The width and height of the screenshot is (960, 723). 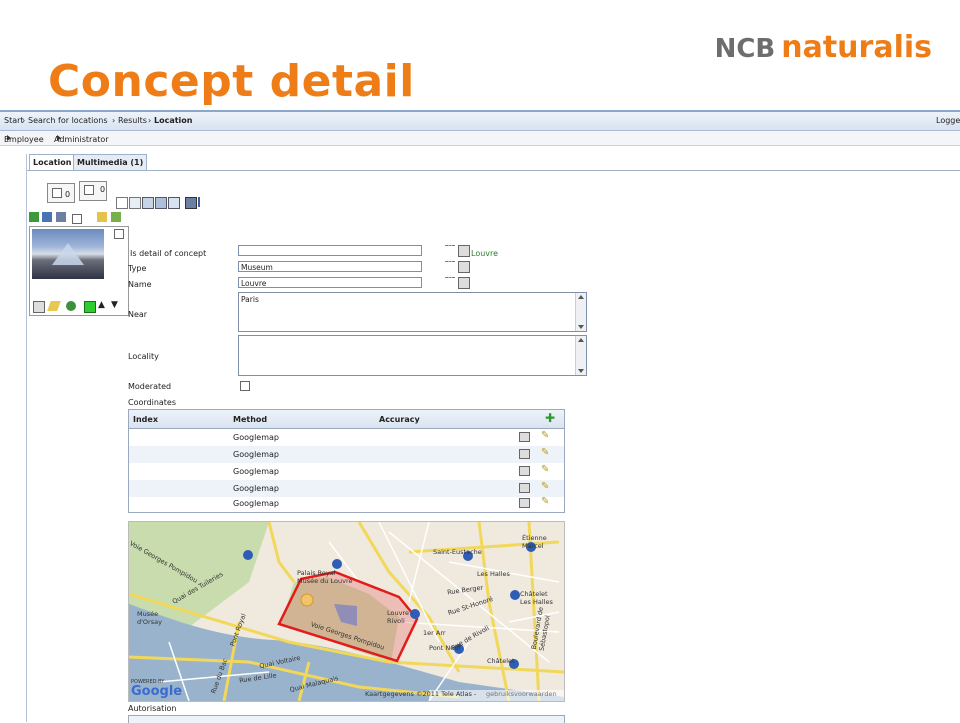 I want to click on map-canvas, so click(x=346, y=611).